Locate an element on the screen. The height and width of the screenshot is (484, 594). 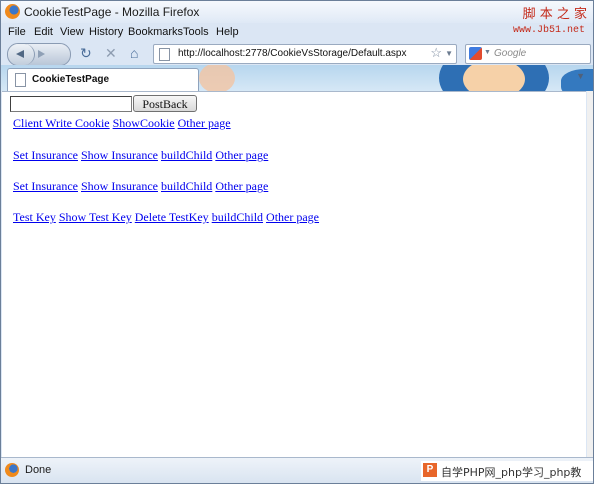
url-dropdown-icon: ▼ is located at coordinates (449, 53).